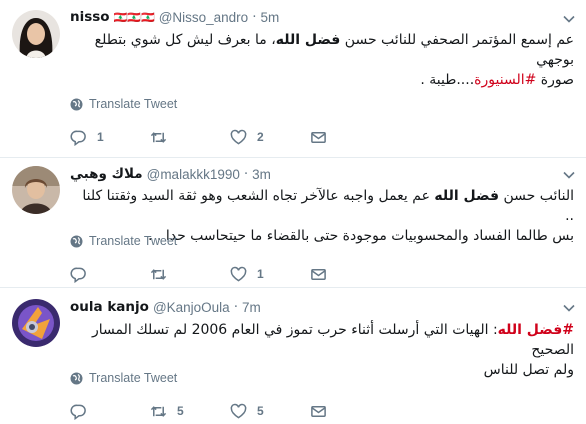  I want to click on like-button: 2, so click(270, 137).